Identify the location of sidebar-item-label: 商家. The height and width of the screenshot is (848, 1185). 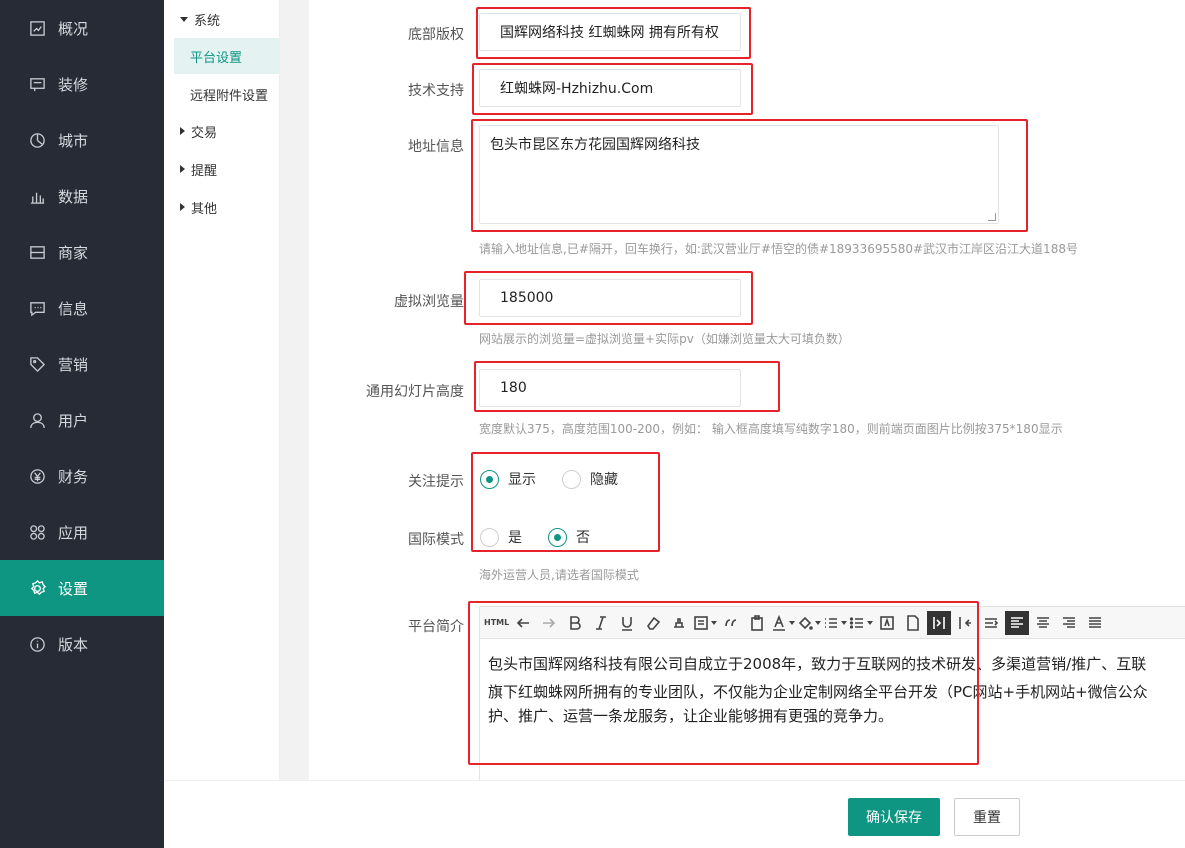
(73, 252).